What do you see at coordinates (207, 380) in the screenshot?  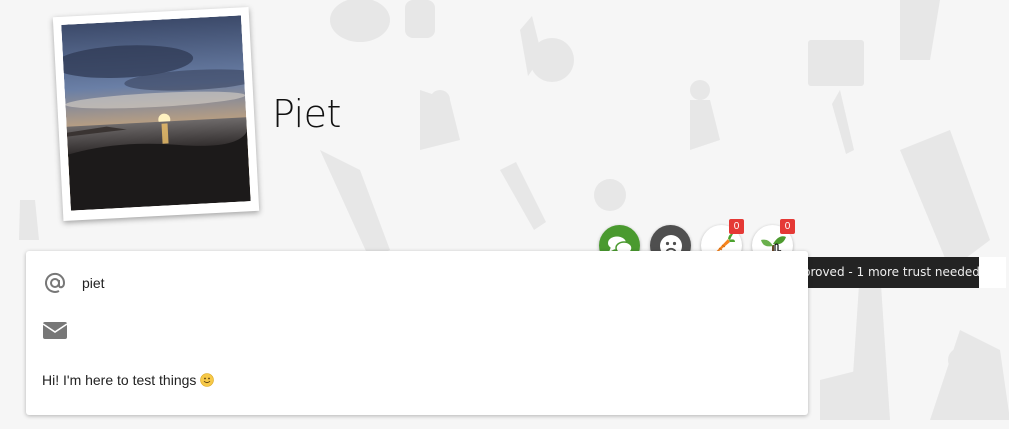 I see `smiley-icon` at bounding box center [207, 380].